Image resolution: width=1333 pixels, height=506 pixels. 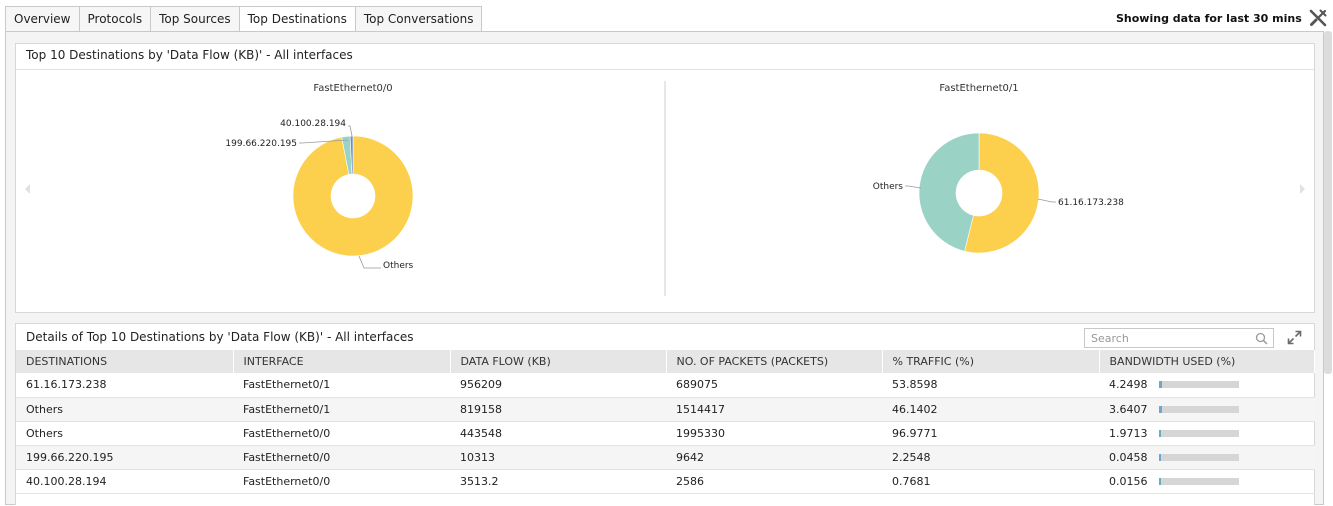 What do you see at coordinates (774, 457) in the screenshot?
I see `cell-packets: 9642` at bounding box center [774, 457].